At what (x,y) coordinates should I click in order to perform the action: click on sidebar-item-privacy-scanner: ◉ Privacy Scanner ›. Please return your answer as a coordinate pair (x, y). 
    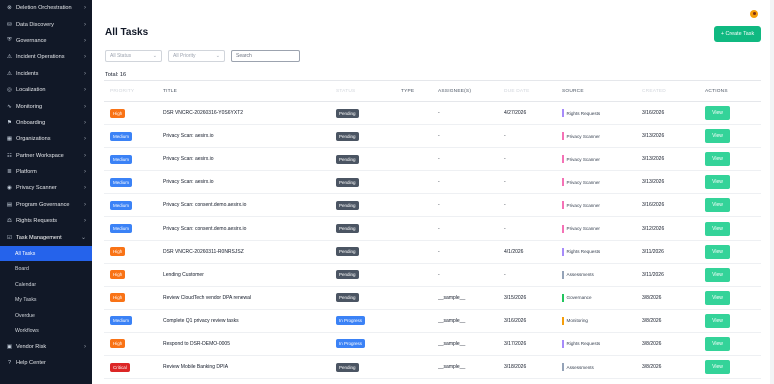
    Looking at the image, I should click on (46, 188).